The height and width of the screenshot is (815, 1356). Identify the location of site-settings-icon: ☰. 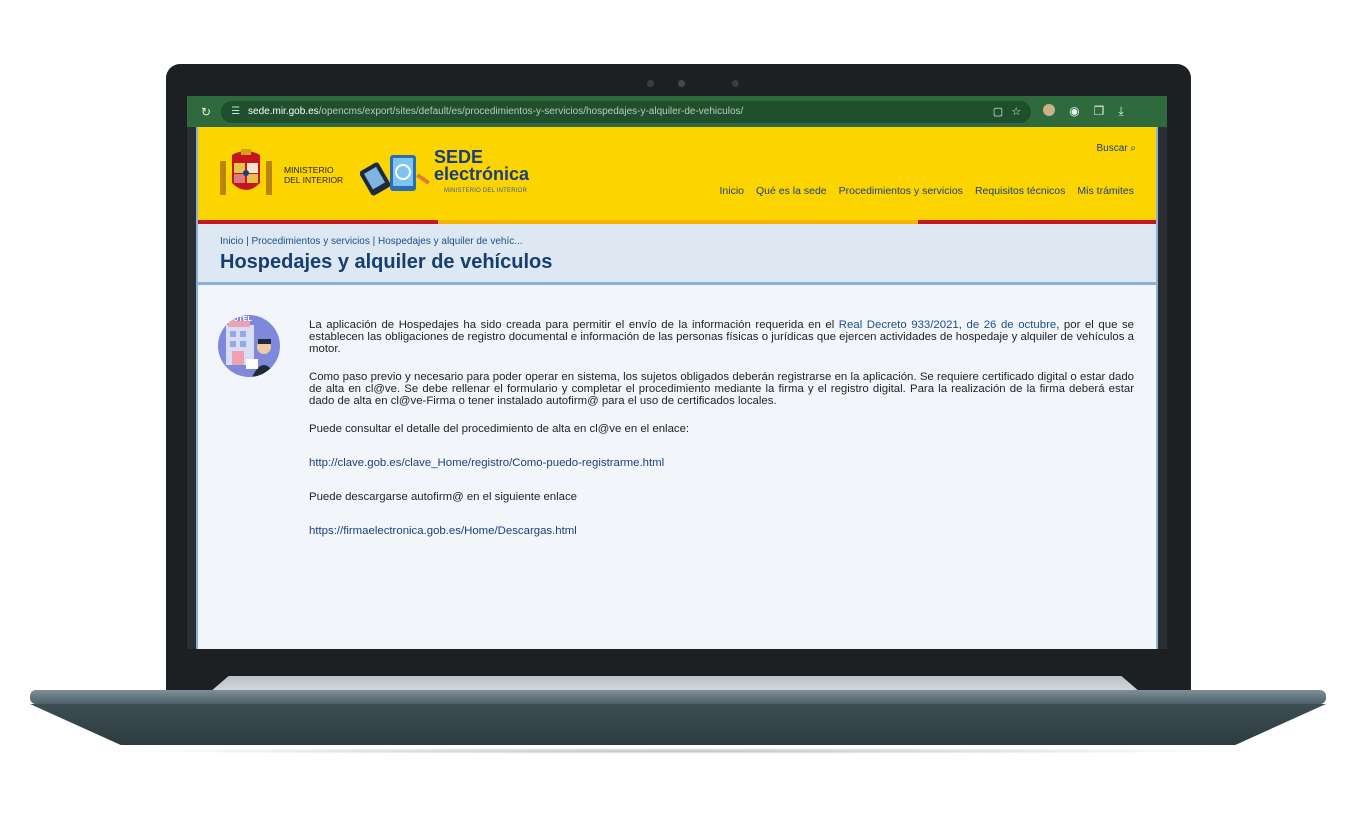
(235, 111).